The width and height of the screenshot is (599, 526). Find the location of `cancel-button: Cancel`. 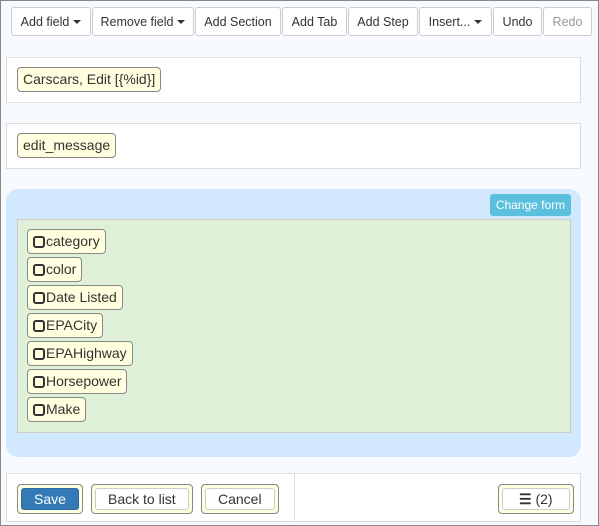

cancel-button: Cancel is located at coordinates (240, 499).